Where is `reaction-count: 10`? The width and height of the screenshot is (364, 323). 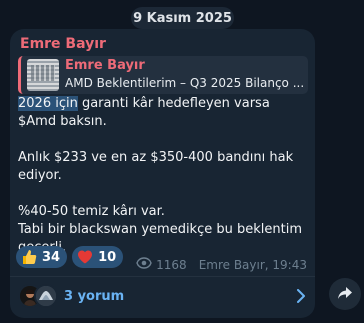
reaction-count: 10 is located at coordinates (107, 257).